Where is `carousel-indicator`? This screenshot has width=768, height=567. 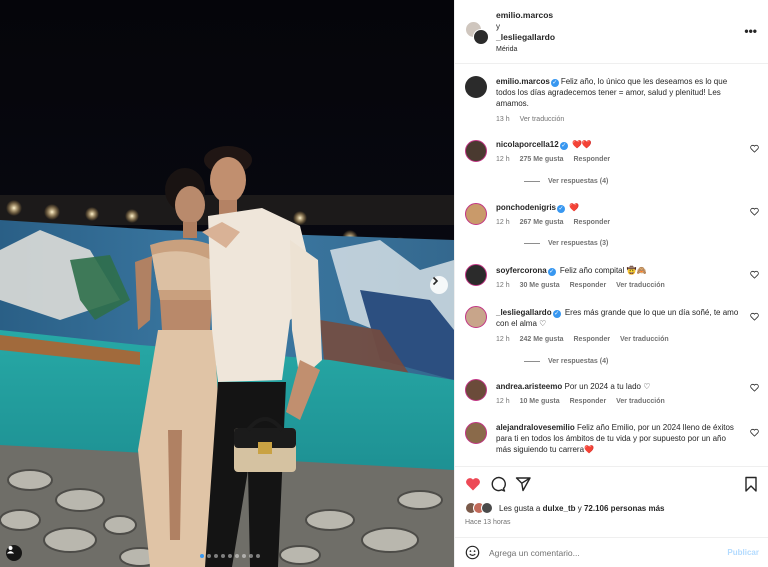
carousel-indicator is located at coordinates (230, 556).